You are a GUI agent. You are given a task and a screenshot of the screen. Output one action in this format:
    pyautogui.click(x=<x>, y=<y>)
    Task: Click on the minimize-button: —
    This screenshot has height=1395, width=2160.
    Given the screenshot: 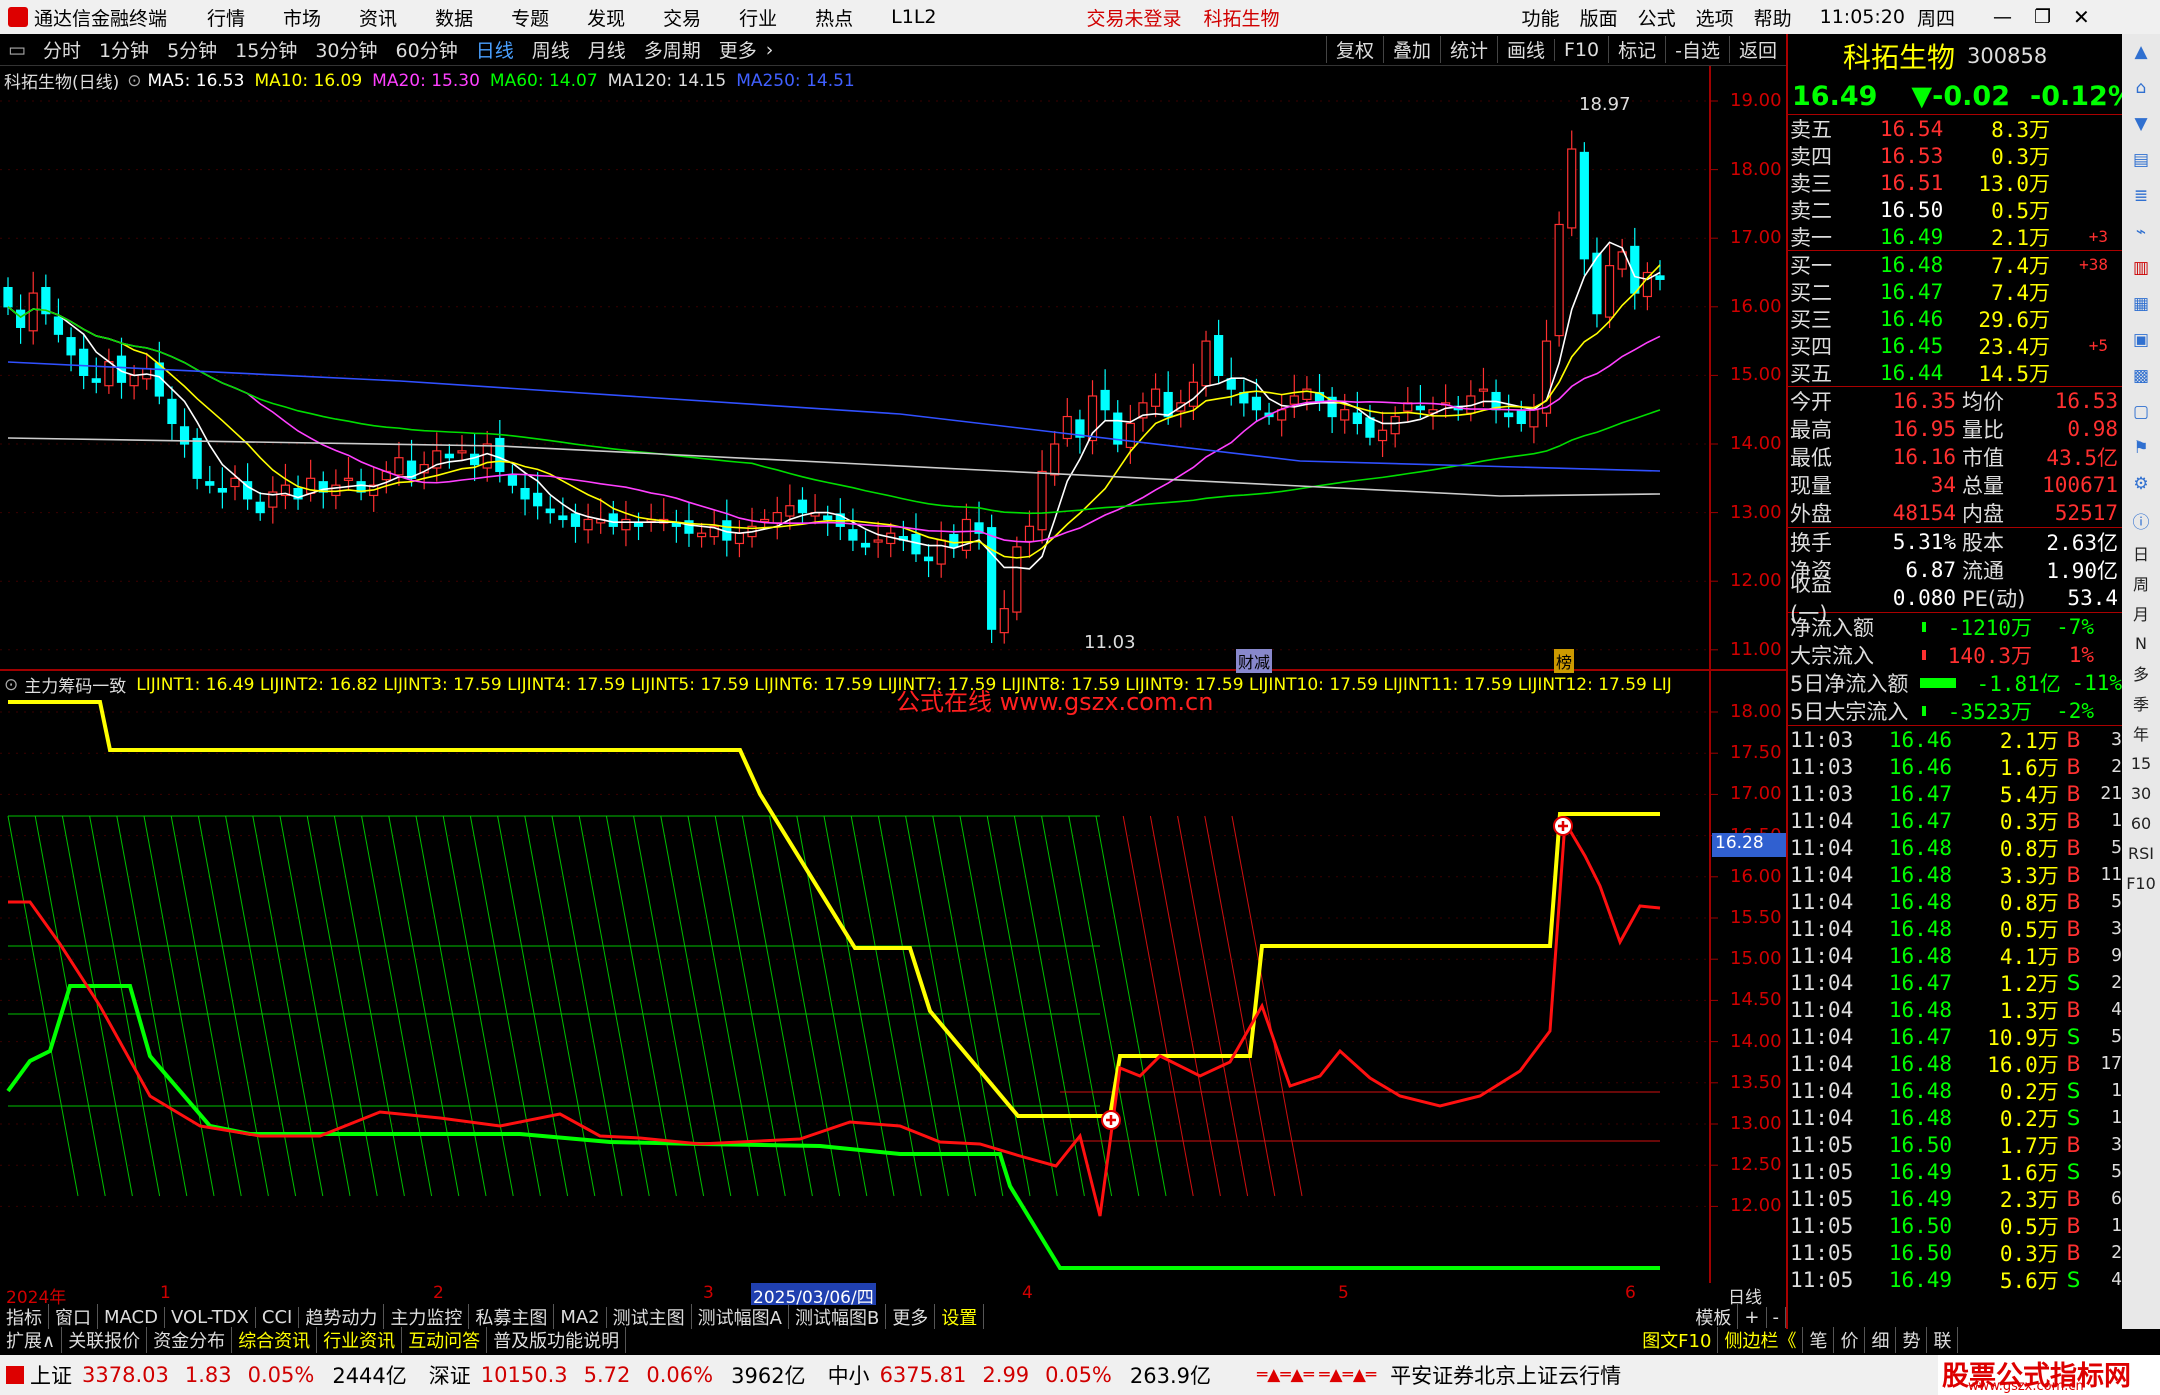 What is the action you would take?
    pyautogui.click(x=2002, y=17)
    